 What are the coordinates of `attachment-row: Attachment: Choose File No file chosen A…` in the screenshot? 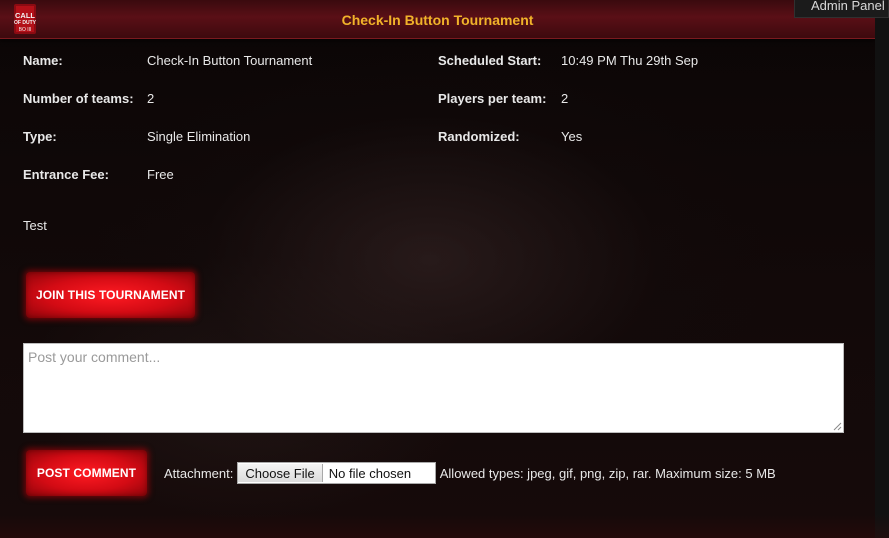 It's located at (470, 473).